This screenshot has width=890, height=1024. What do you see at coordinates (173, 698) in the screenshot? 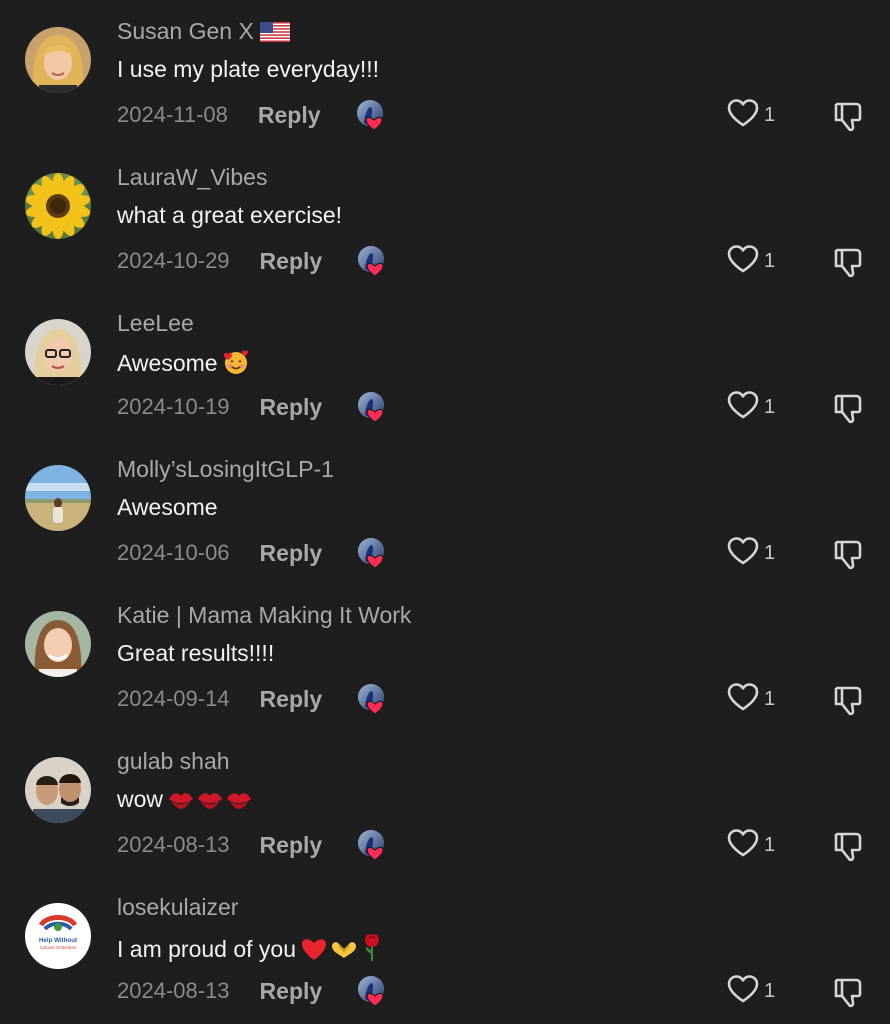
I see `comment-date: 2024-09-14` at bounding box center [173, 698].